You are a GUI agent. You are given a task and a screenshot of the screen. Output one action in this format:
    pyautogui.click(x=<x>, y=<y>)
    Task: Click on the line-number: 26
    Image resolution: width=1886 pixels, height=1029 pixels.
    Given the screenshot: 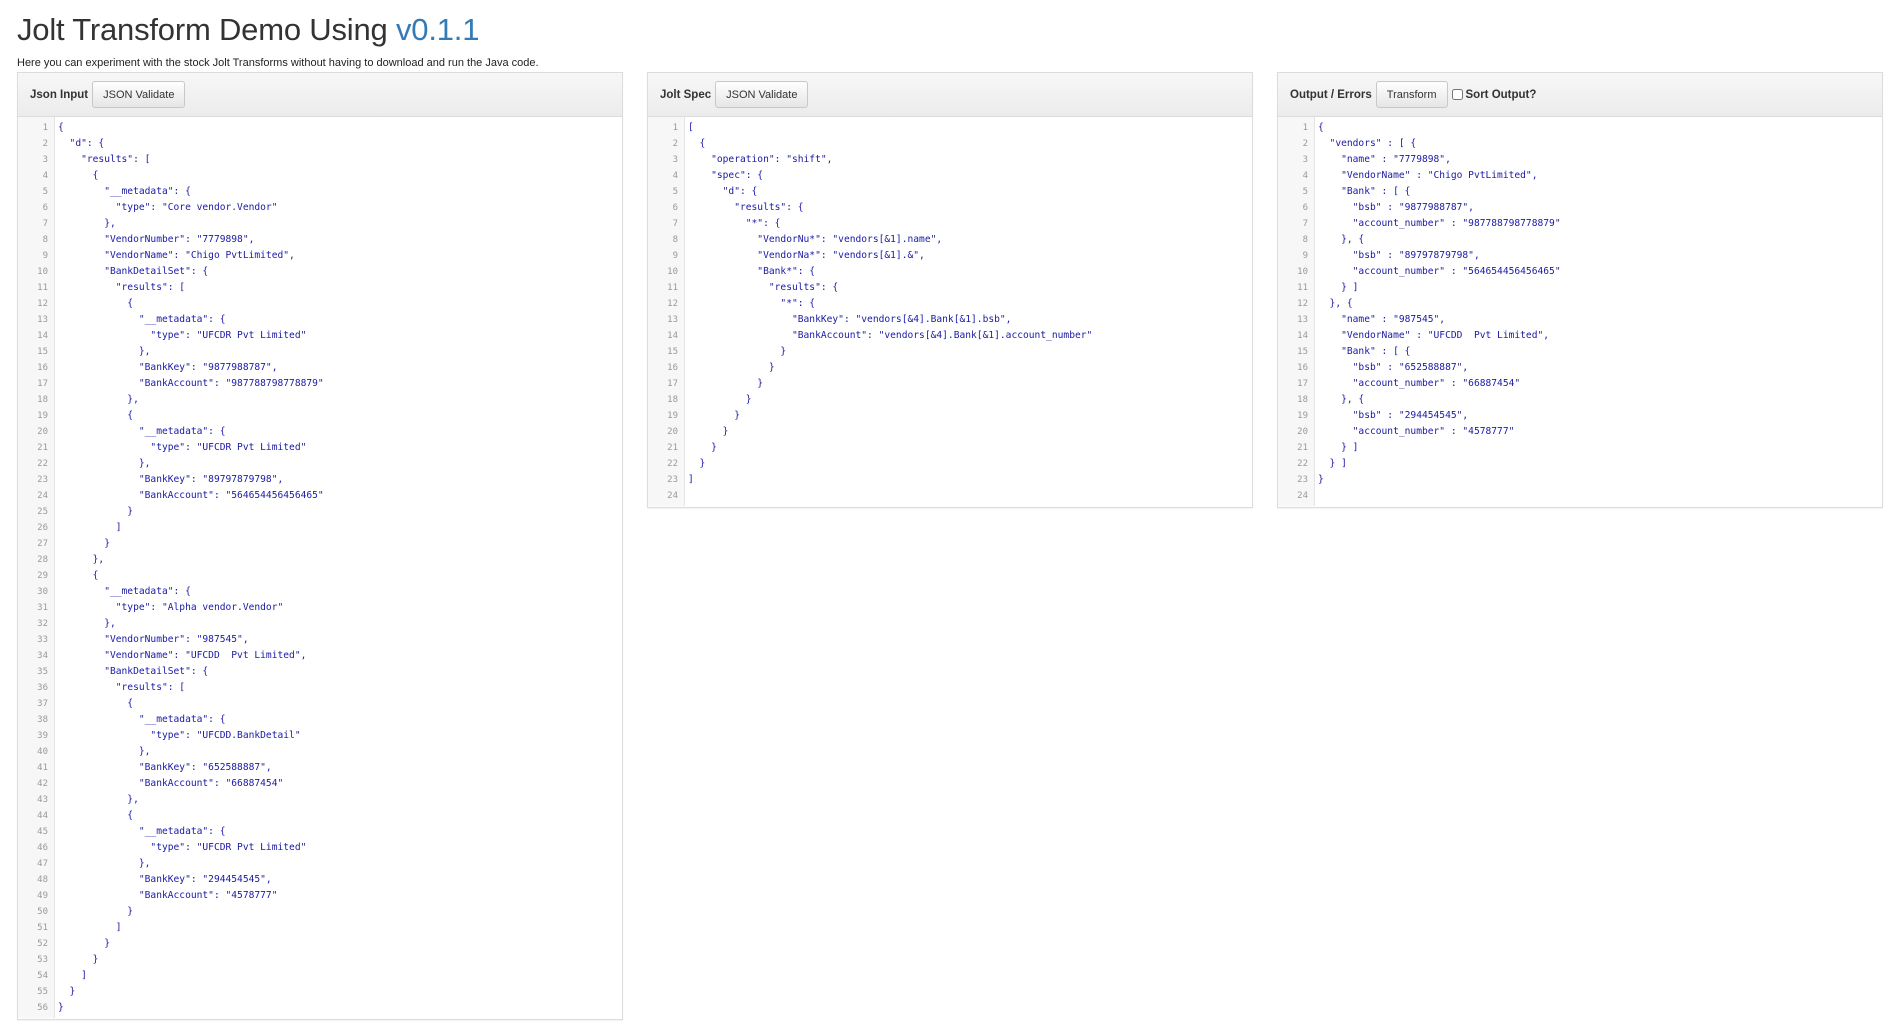 What is the action you would take?
    pyautogui.click(x=42, y=528)
    